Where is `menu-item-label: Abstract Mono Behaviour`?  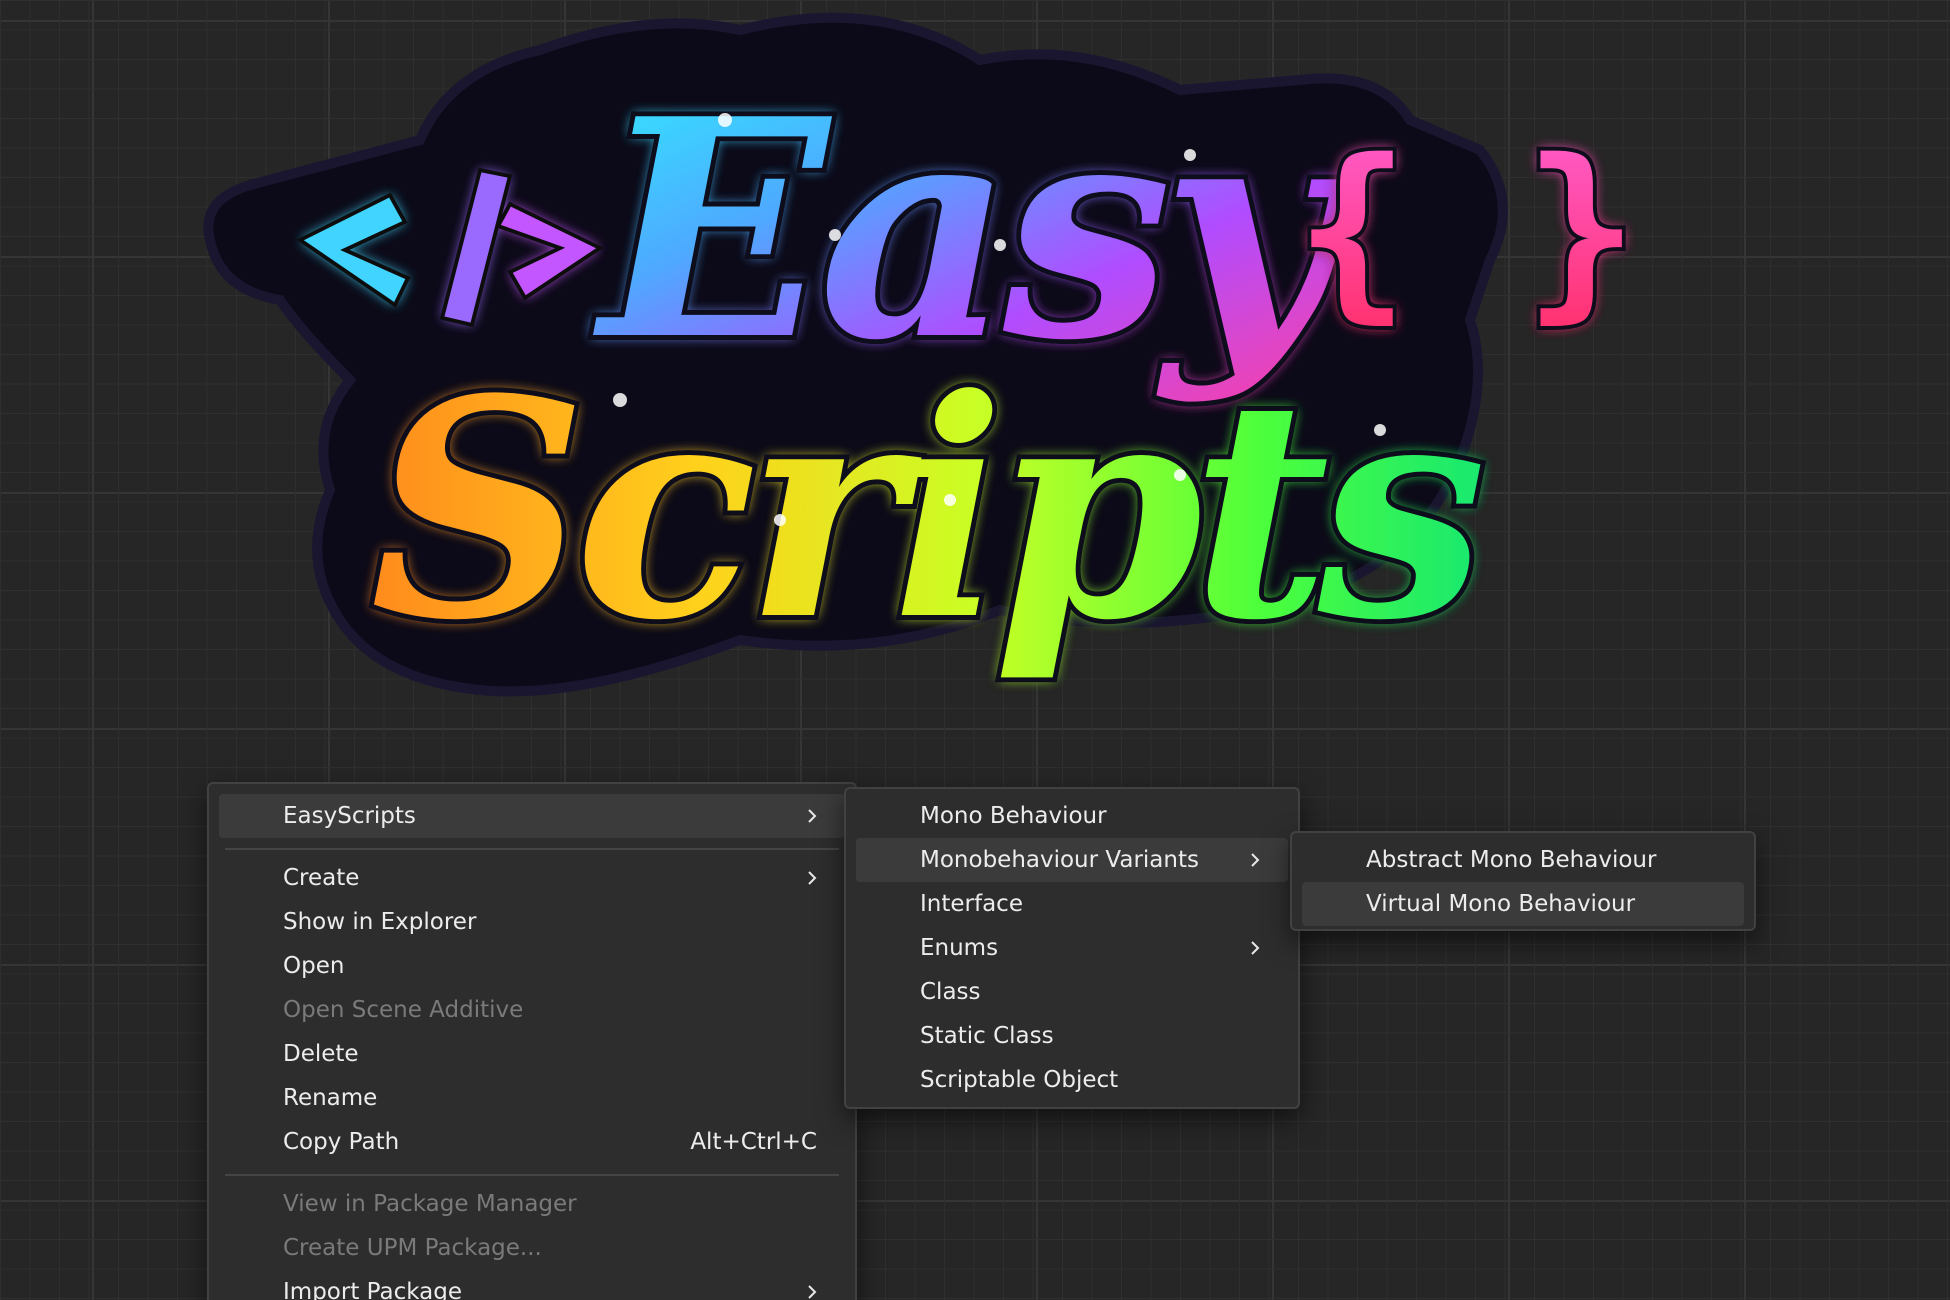
menu-item-label: Abstract Mono Behaviour is located at coordinates (1511, 860).